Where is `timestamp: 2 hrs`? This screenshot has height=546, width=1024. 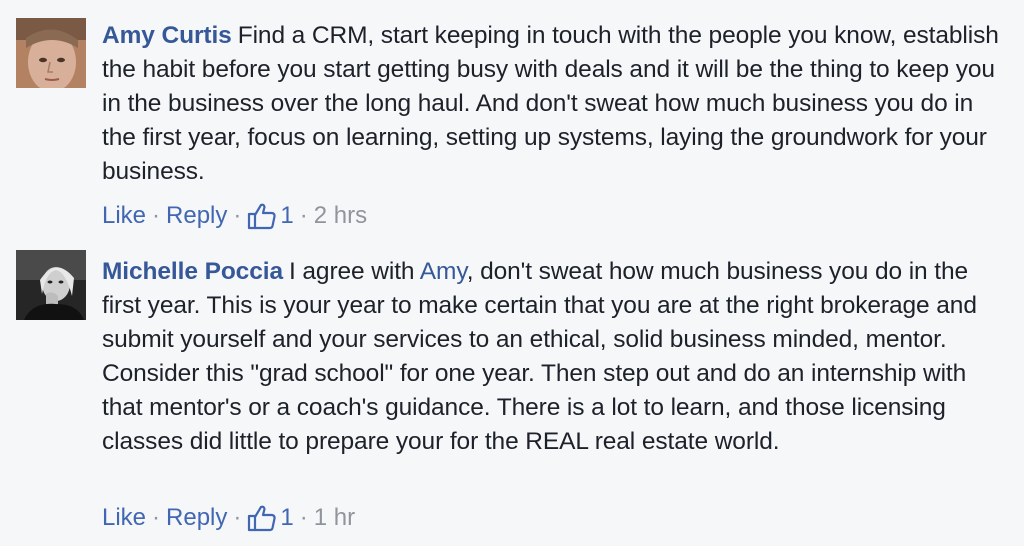
timestamp: 2 hrs is located at coordinates (340, 216).